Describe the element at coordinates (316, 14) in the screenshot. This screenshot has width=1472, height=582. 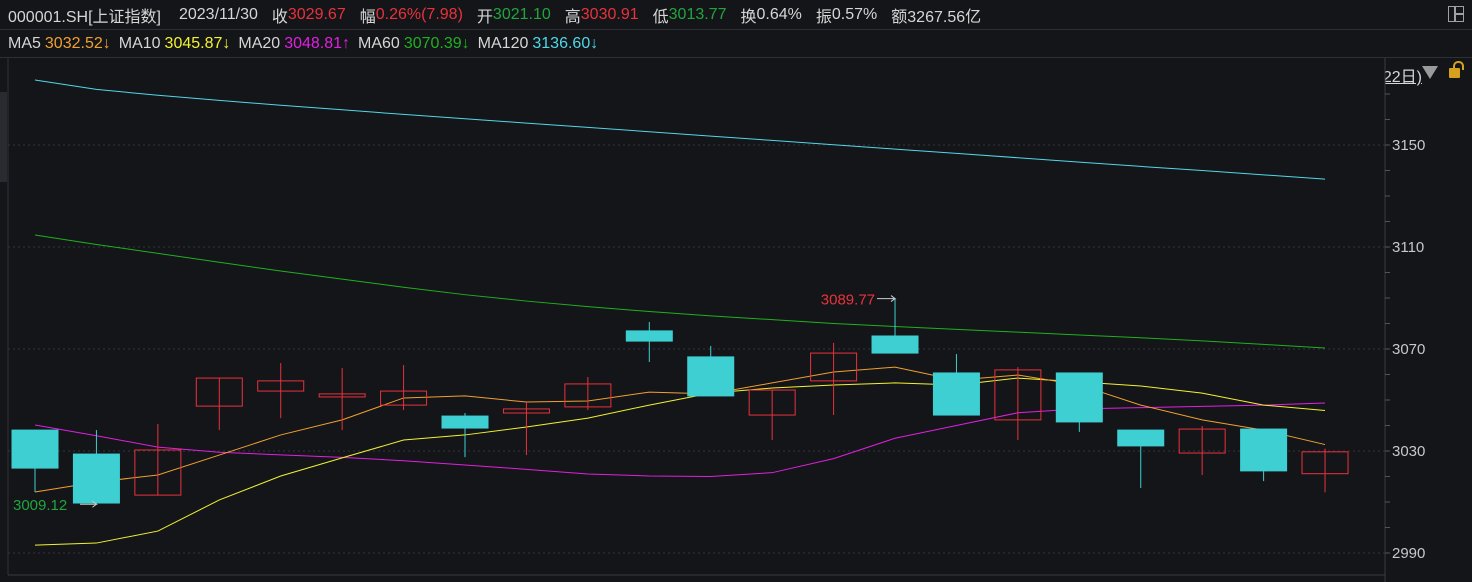
I see `close-value: 3029.67` at that location.